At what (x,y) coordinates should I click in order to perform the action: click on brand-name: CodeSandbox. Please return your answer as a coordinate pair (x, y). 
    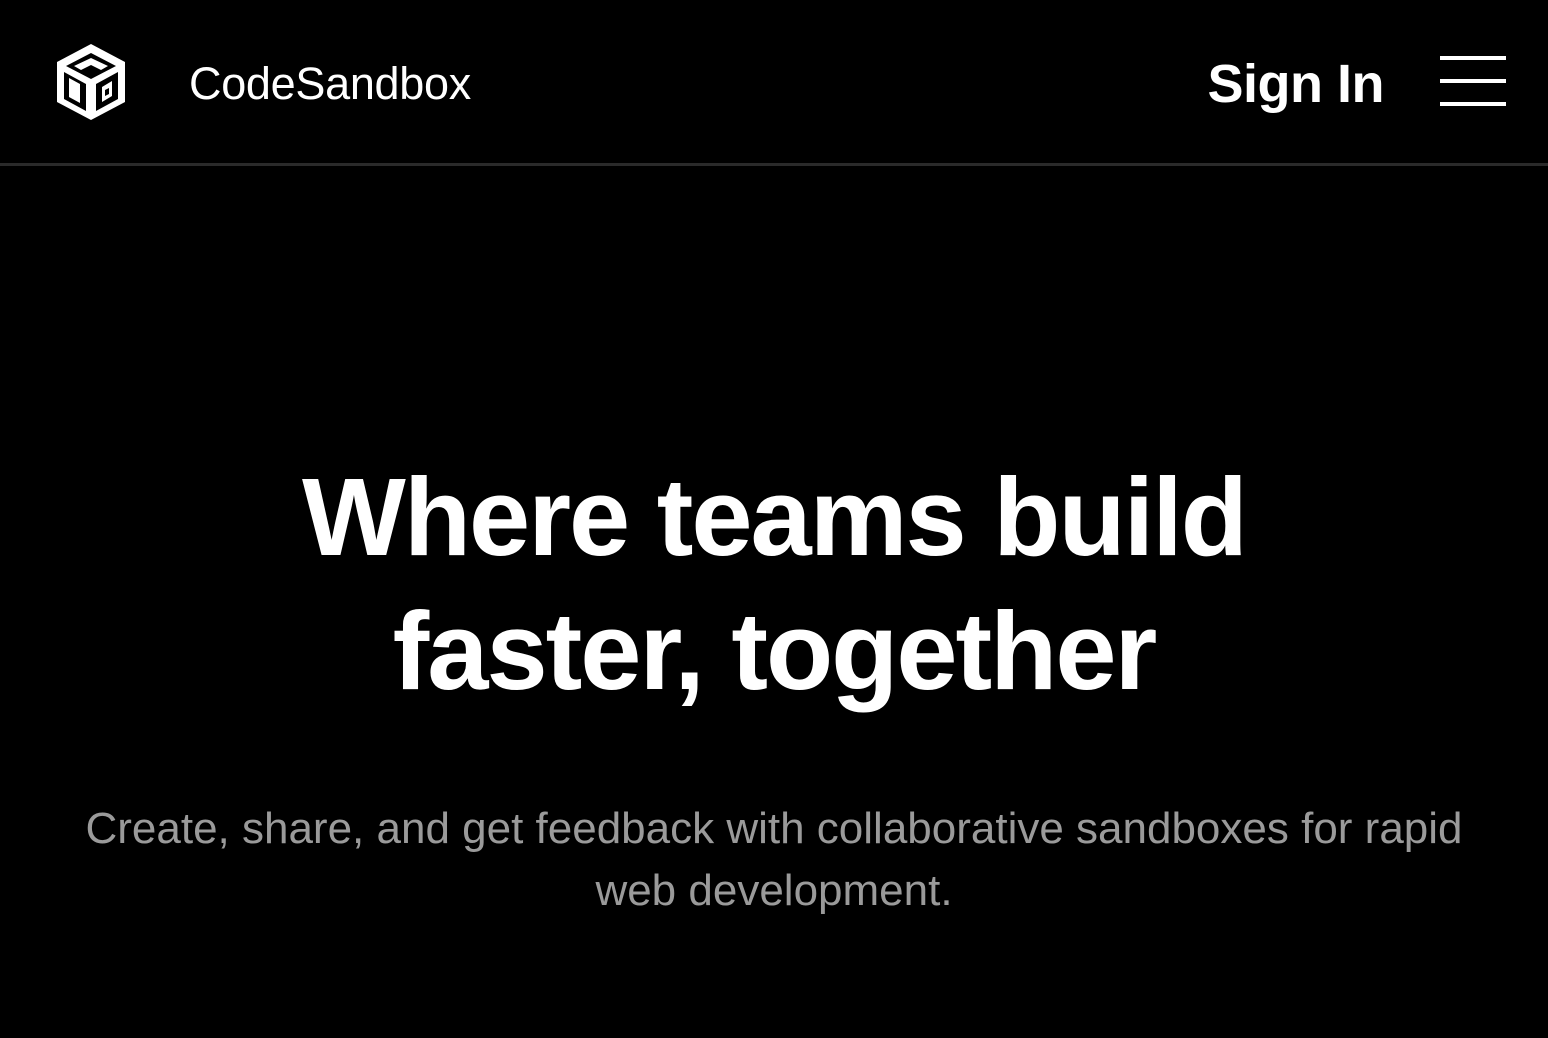
    Looking at the image, I should click on (330, 83).